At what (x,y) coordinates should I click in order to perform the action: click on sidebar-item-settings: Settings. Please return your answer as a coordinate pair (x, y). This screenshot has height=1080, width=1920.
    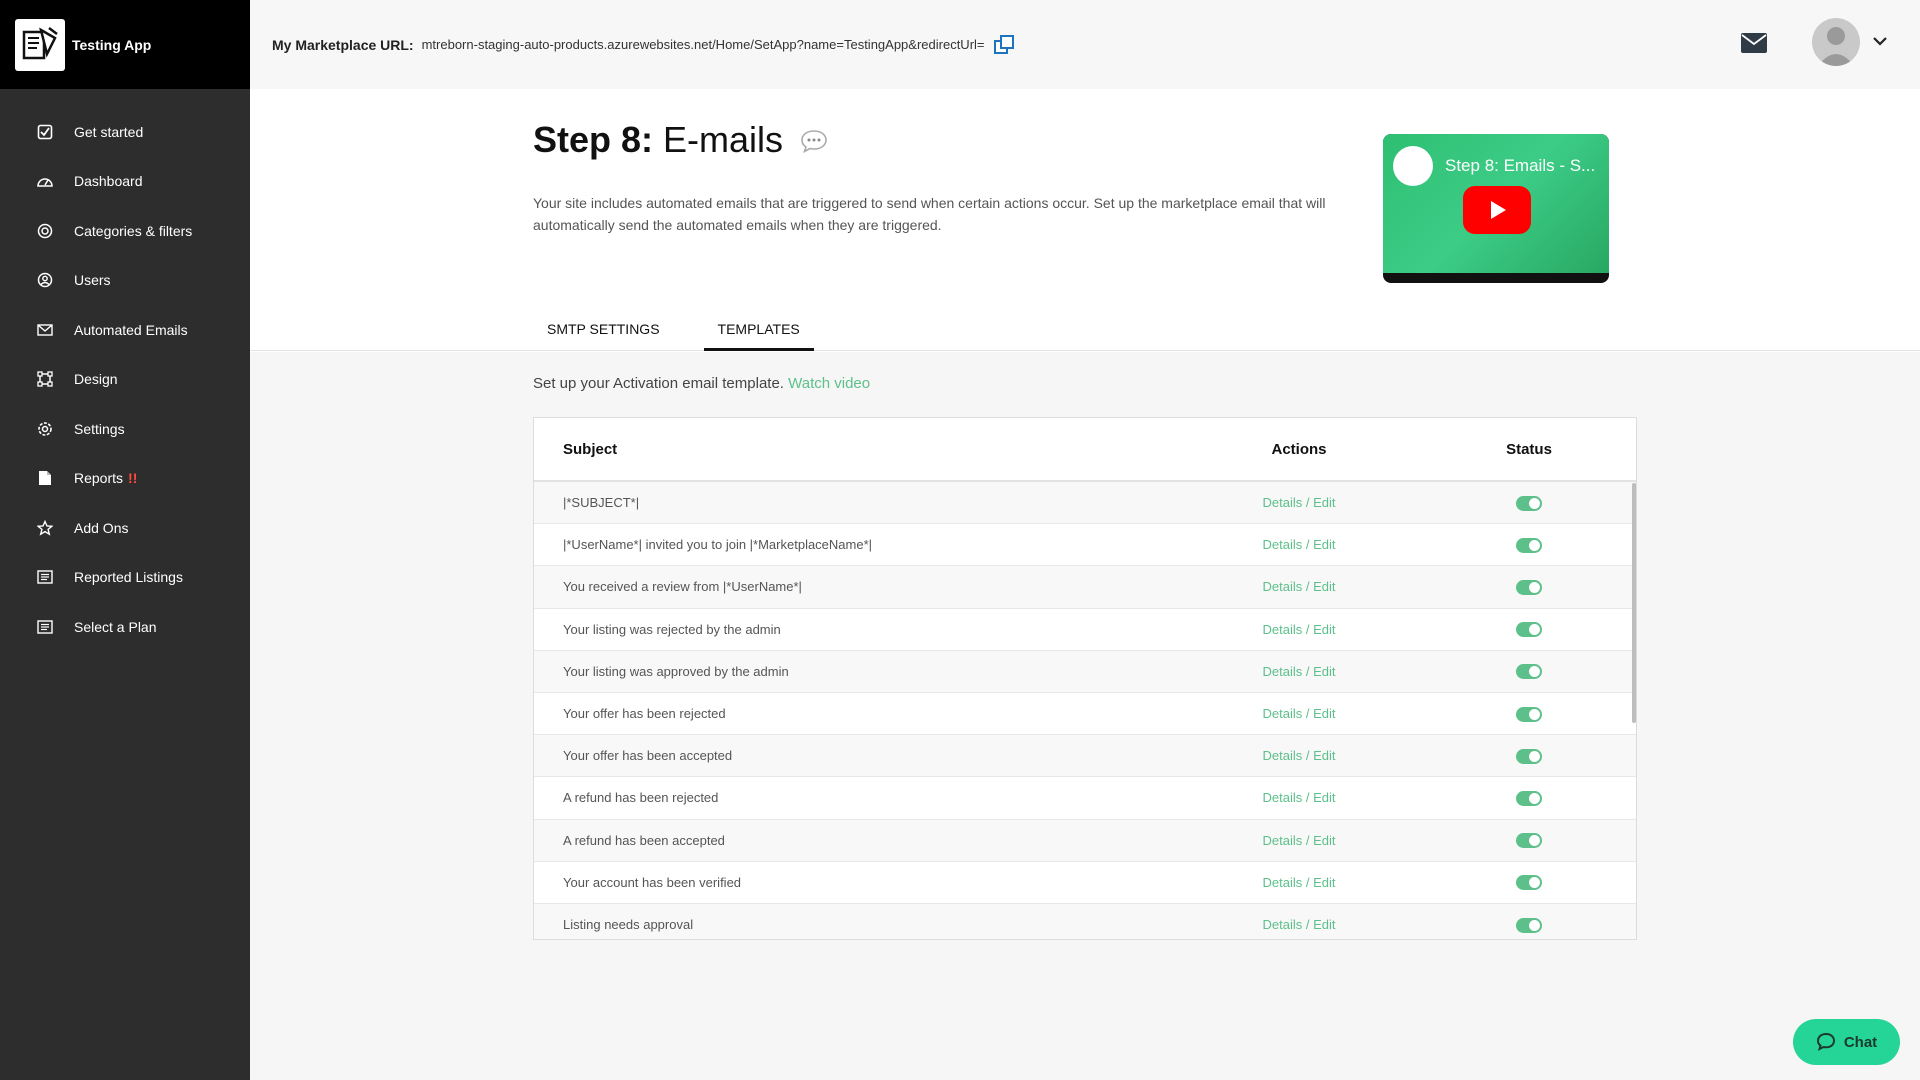
    Looking at the image, I should click on (125, 429).